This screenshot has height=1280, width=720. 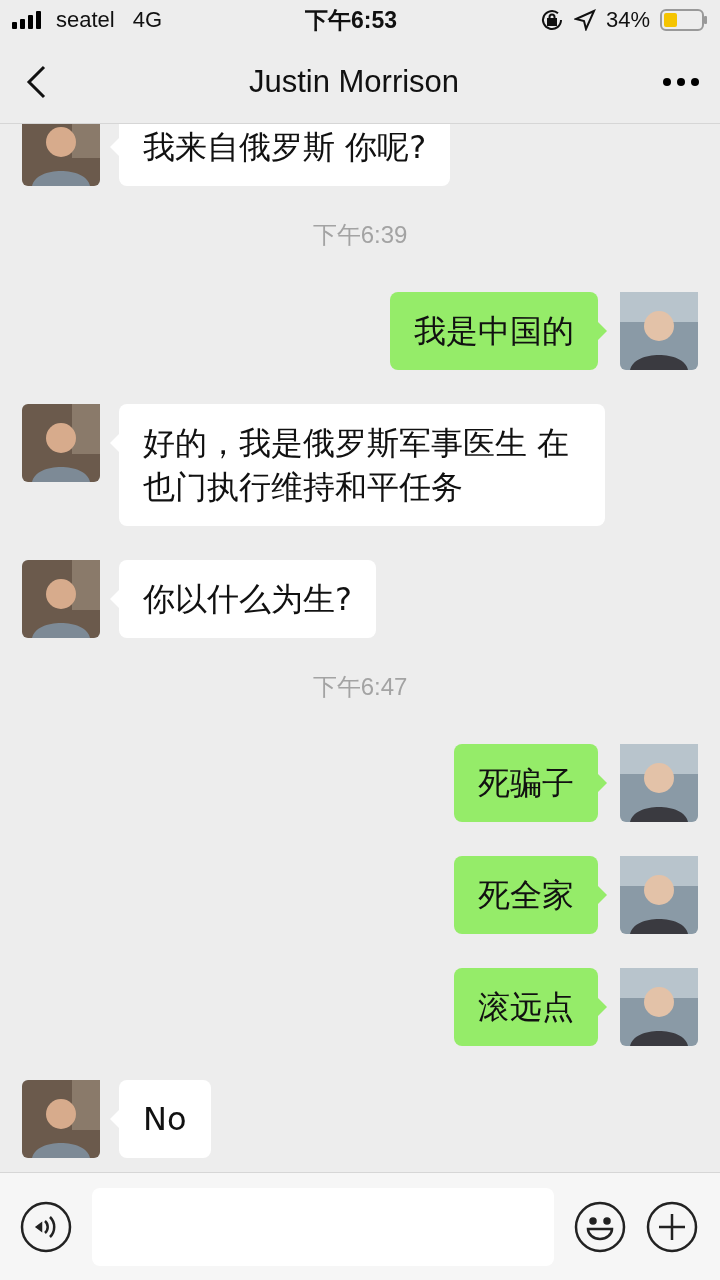 I want to click on chat-title: Justin Morrison, so click(x=354, y=81).